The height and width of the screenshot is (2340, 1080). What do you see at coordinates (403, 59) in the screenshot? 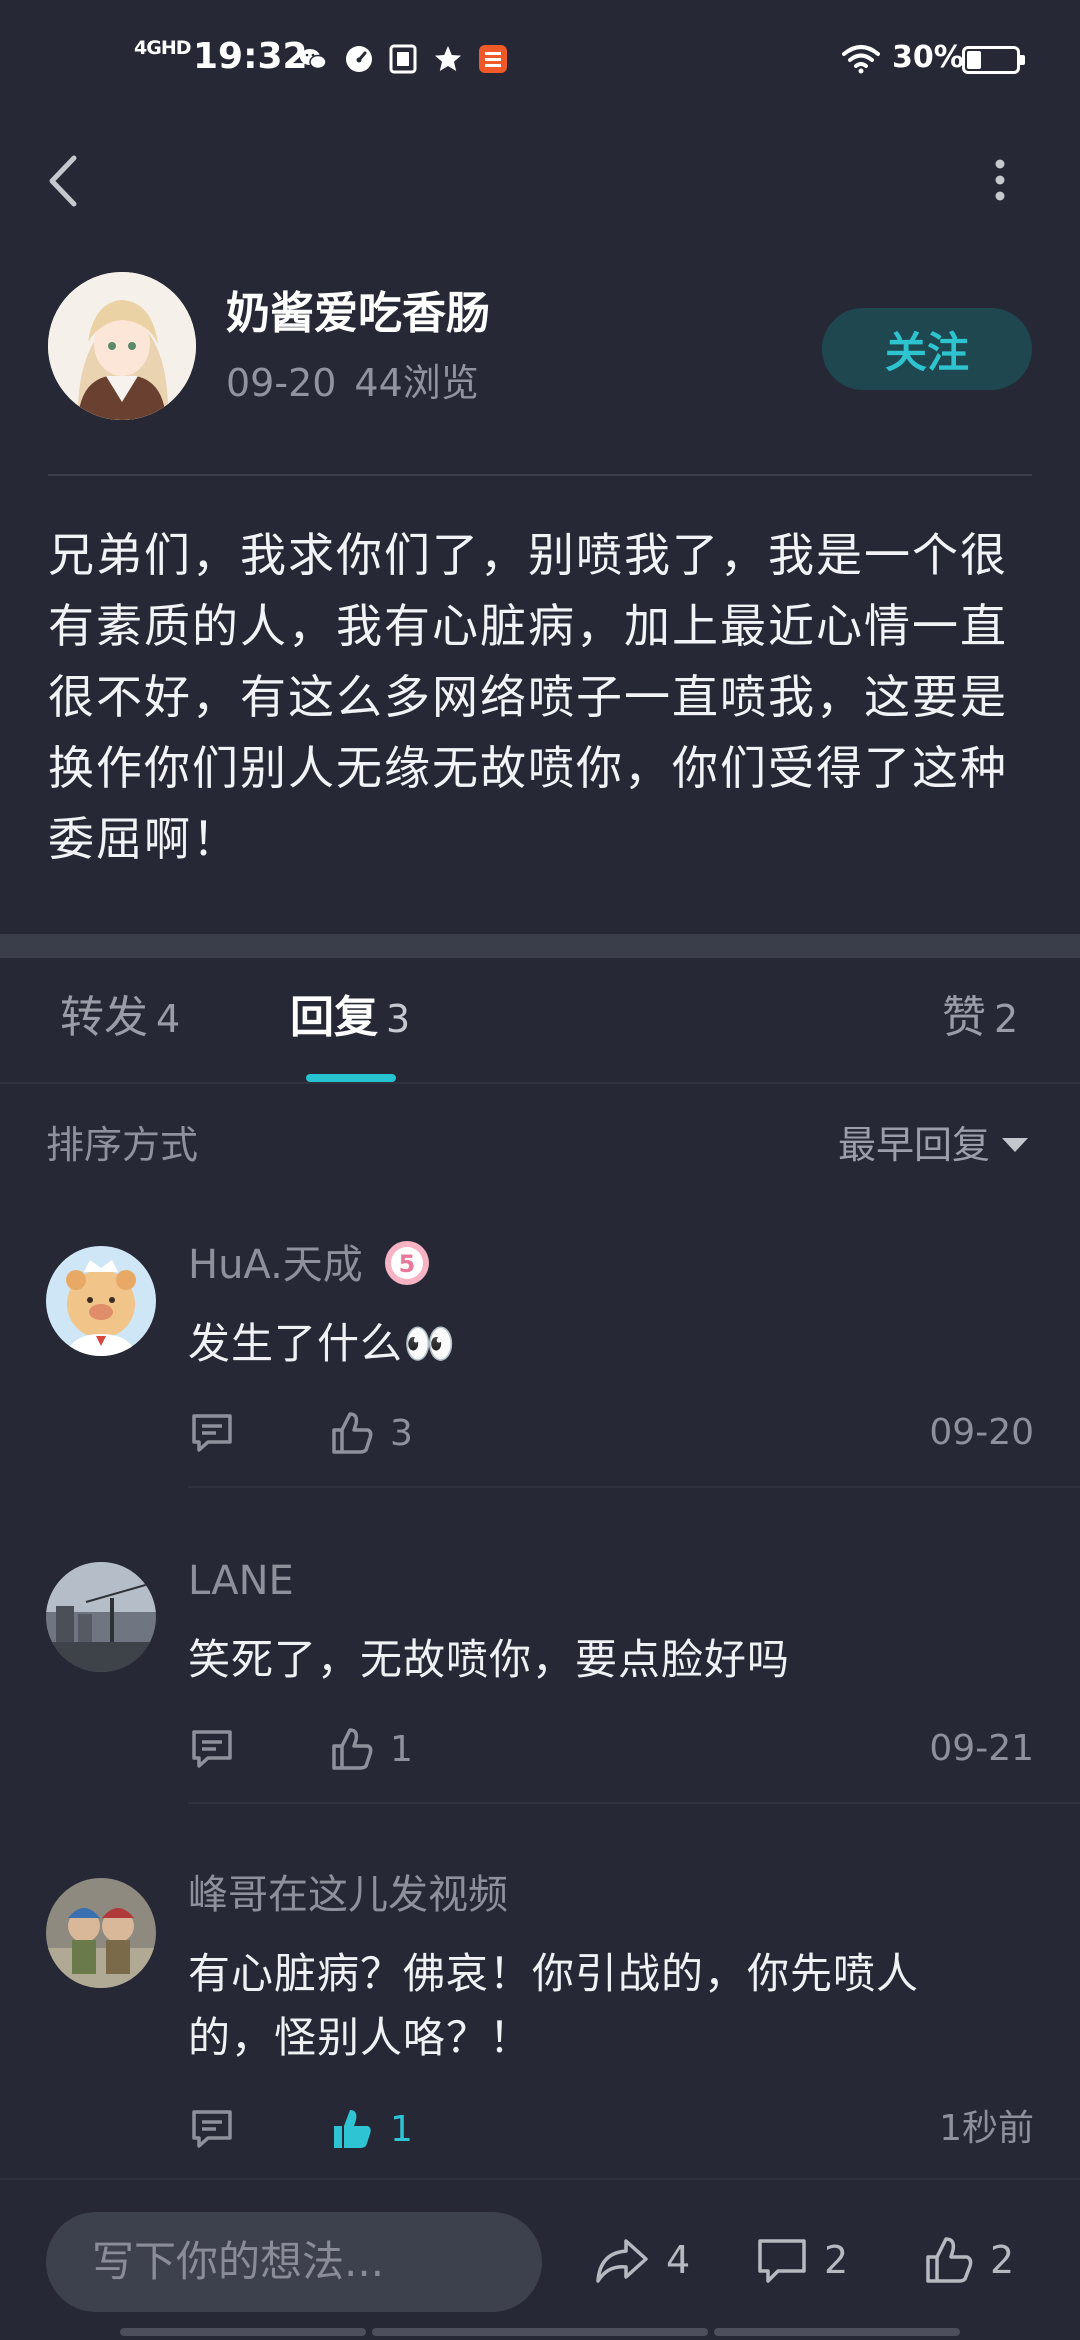
I see `document-icon` at bounding box center [403, 59].